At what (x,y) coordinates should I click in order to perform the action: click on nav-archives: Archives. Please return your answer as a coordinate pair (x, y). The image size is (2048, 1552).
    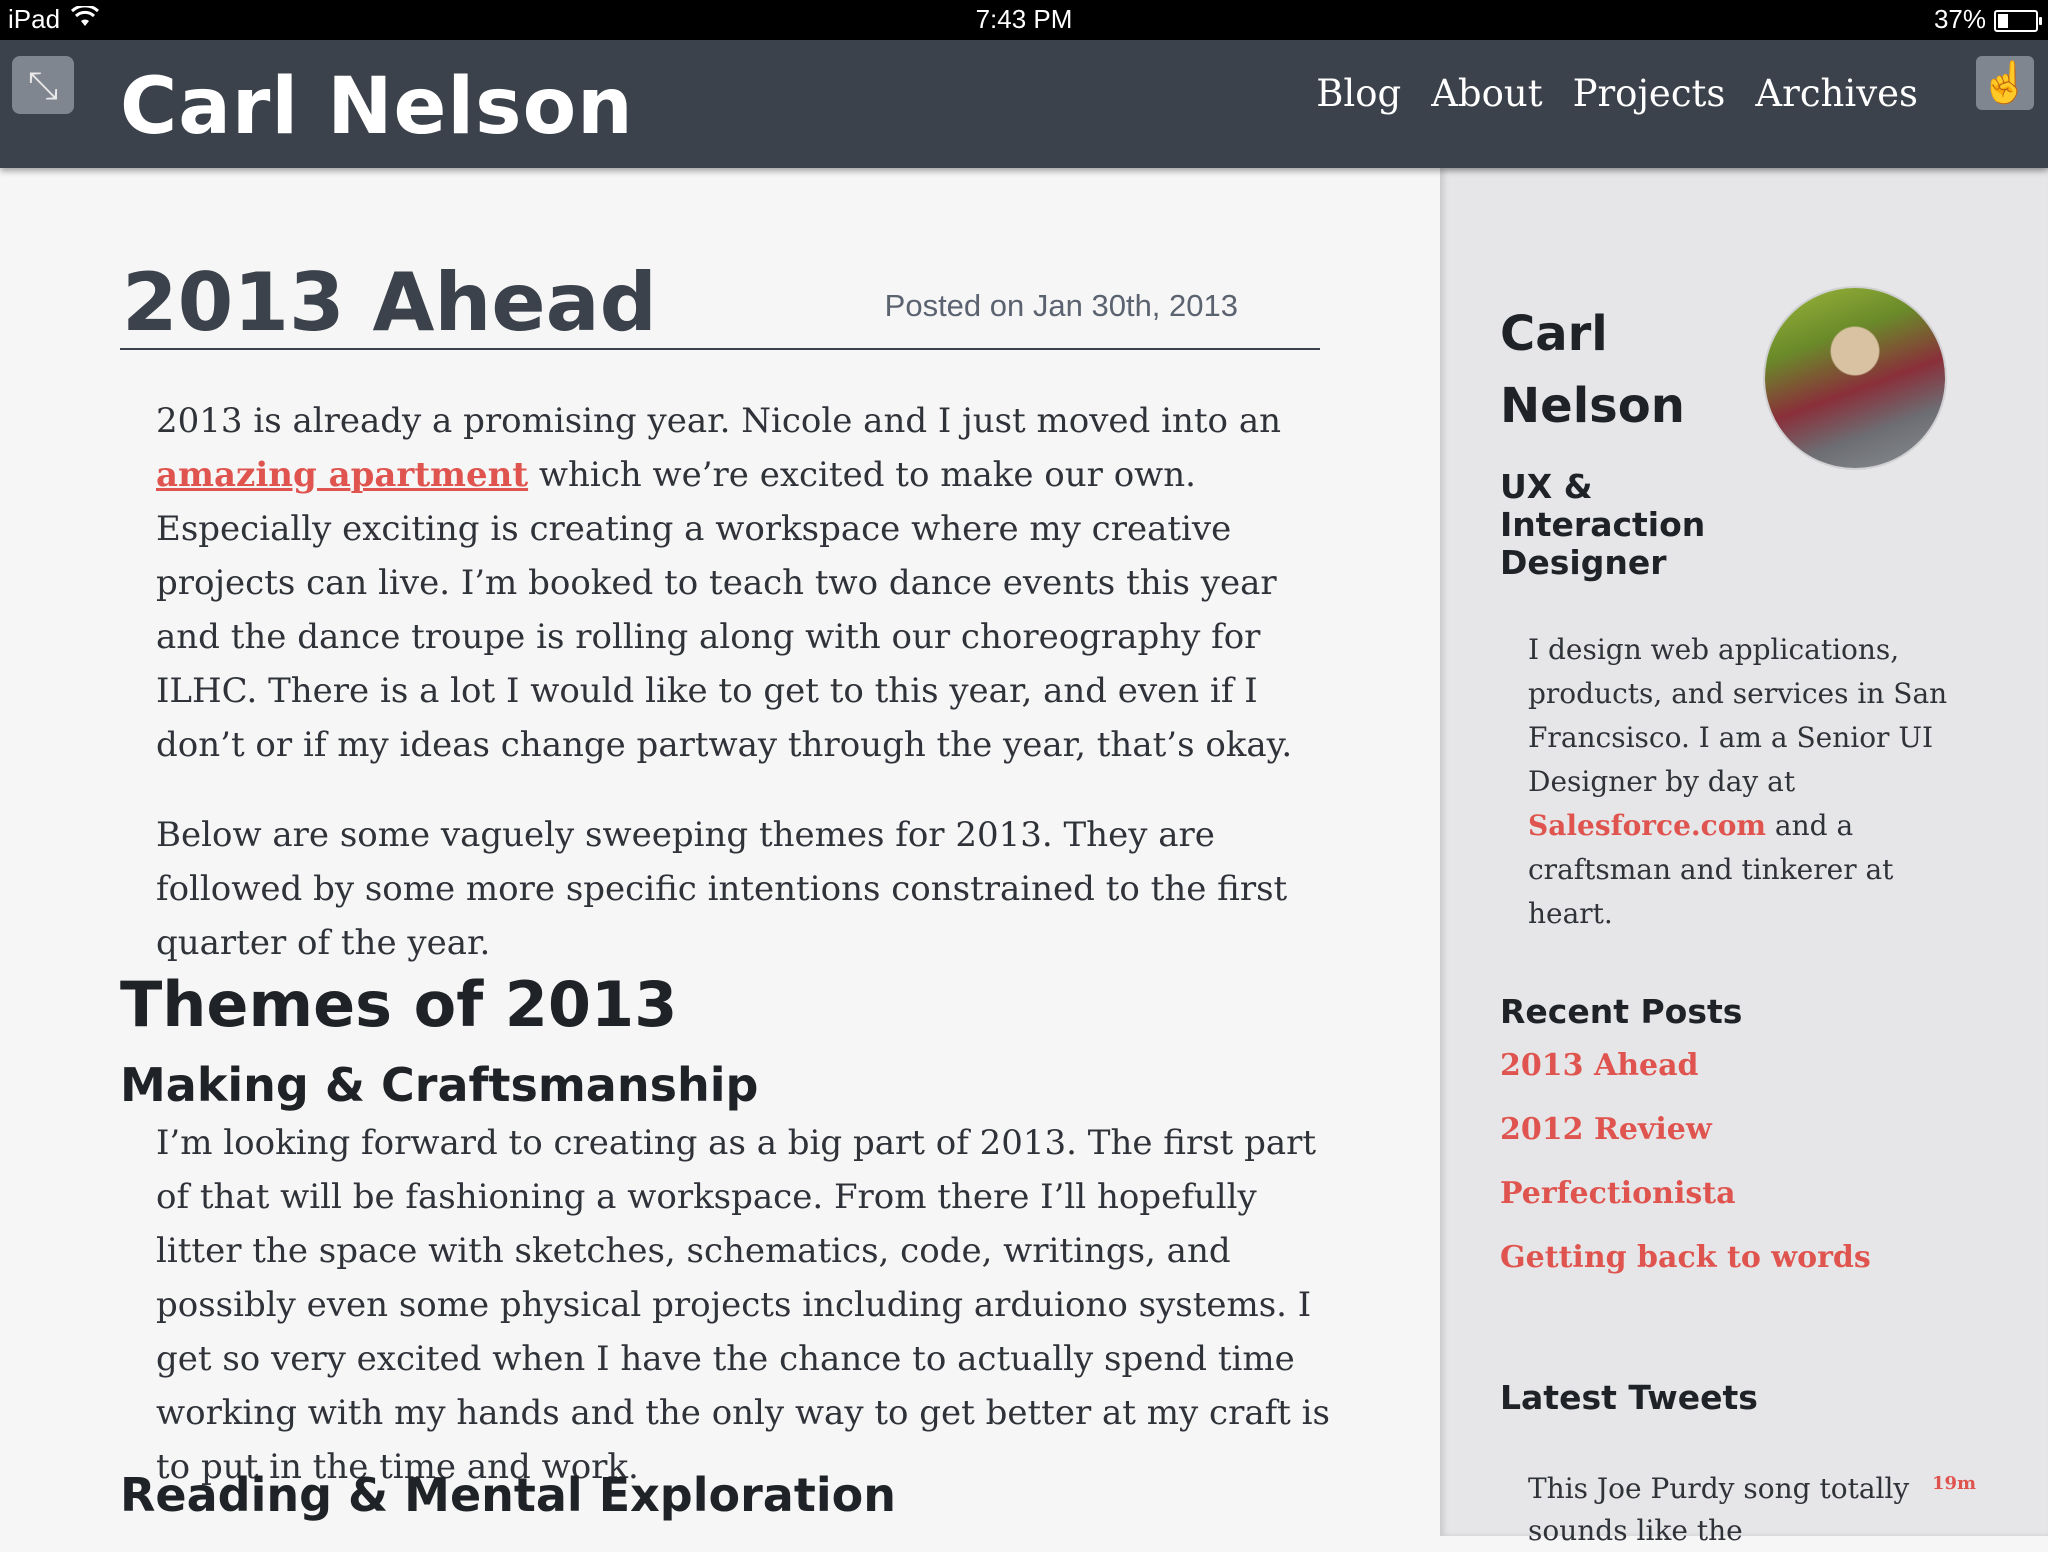
    Looking at the image, I should click on (1836, 93).